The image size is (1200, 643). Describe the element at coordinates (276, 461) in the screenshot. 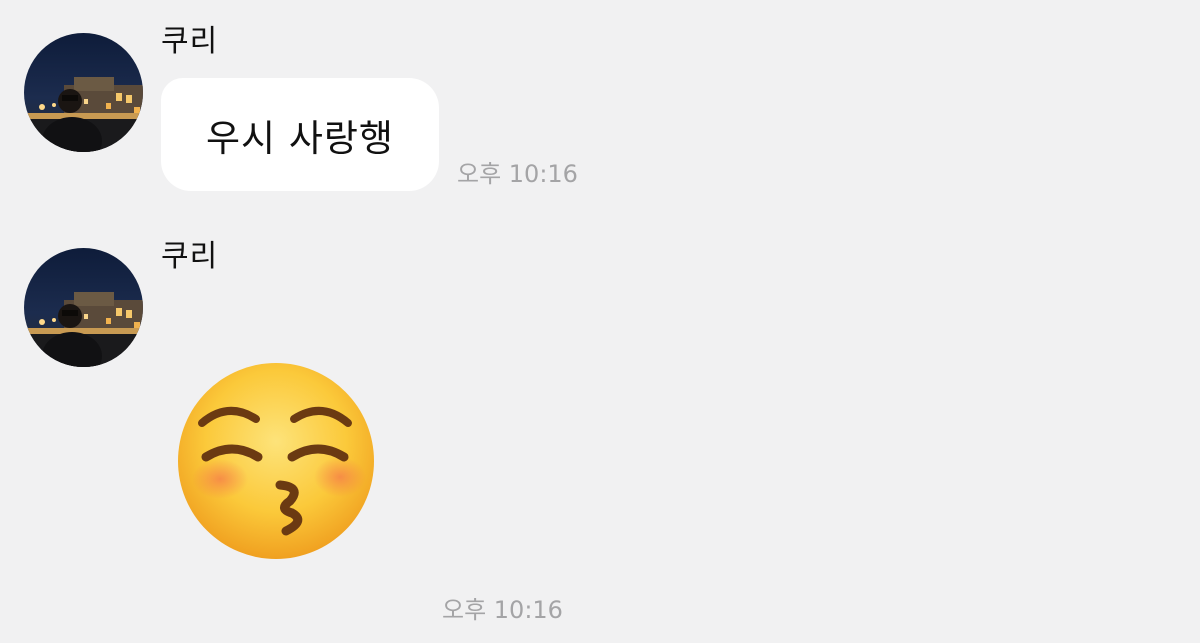

I see `kissing-face-emoji-icon` at that location.